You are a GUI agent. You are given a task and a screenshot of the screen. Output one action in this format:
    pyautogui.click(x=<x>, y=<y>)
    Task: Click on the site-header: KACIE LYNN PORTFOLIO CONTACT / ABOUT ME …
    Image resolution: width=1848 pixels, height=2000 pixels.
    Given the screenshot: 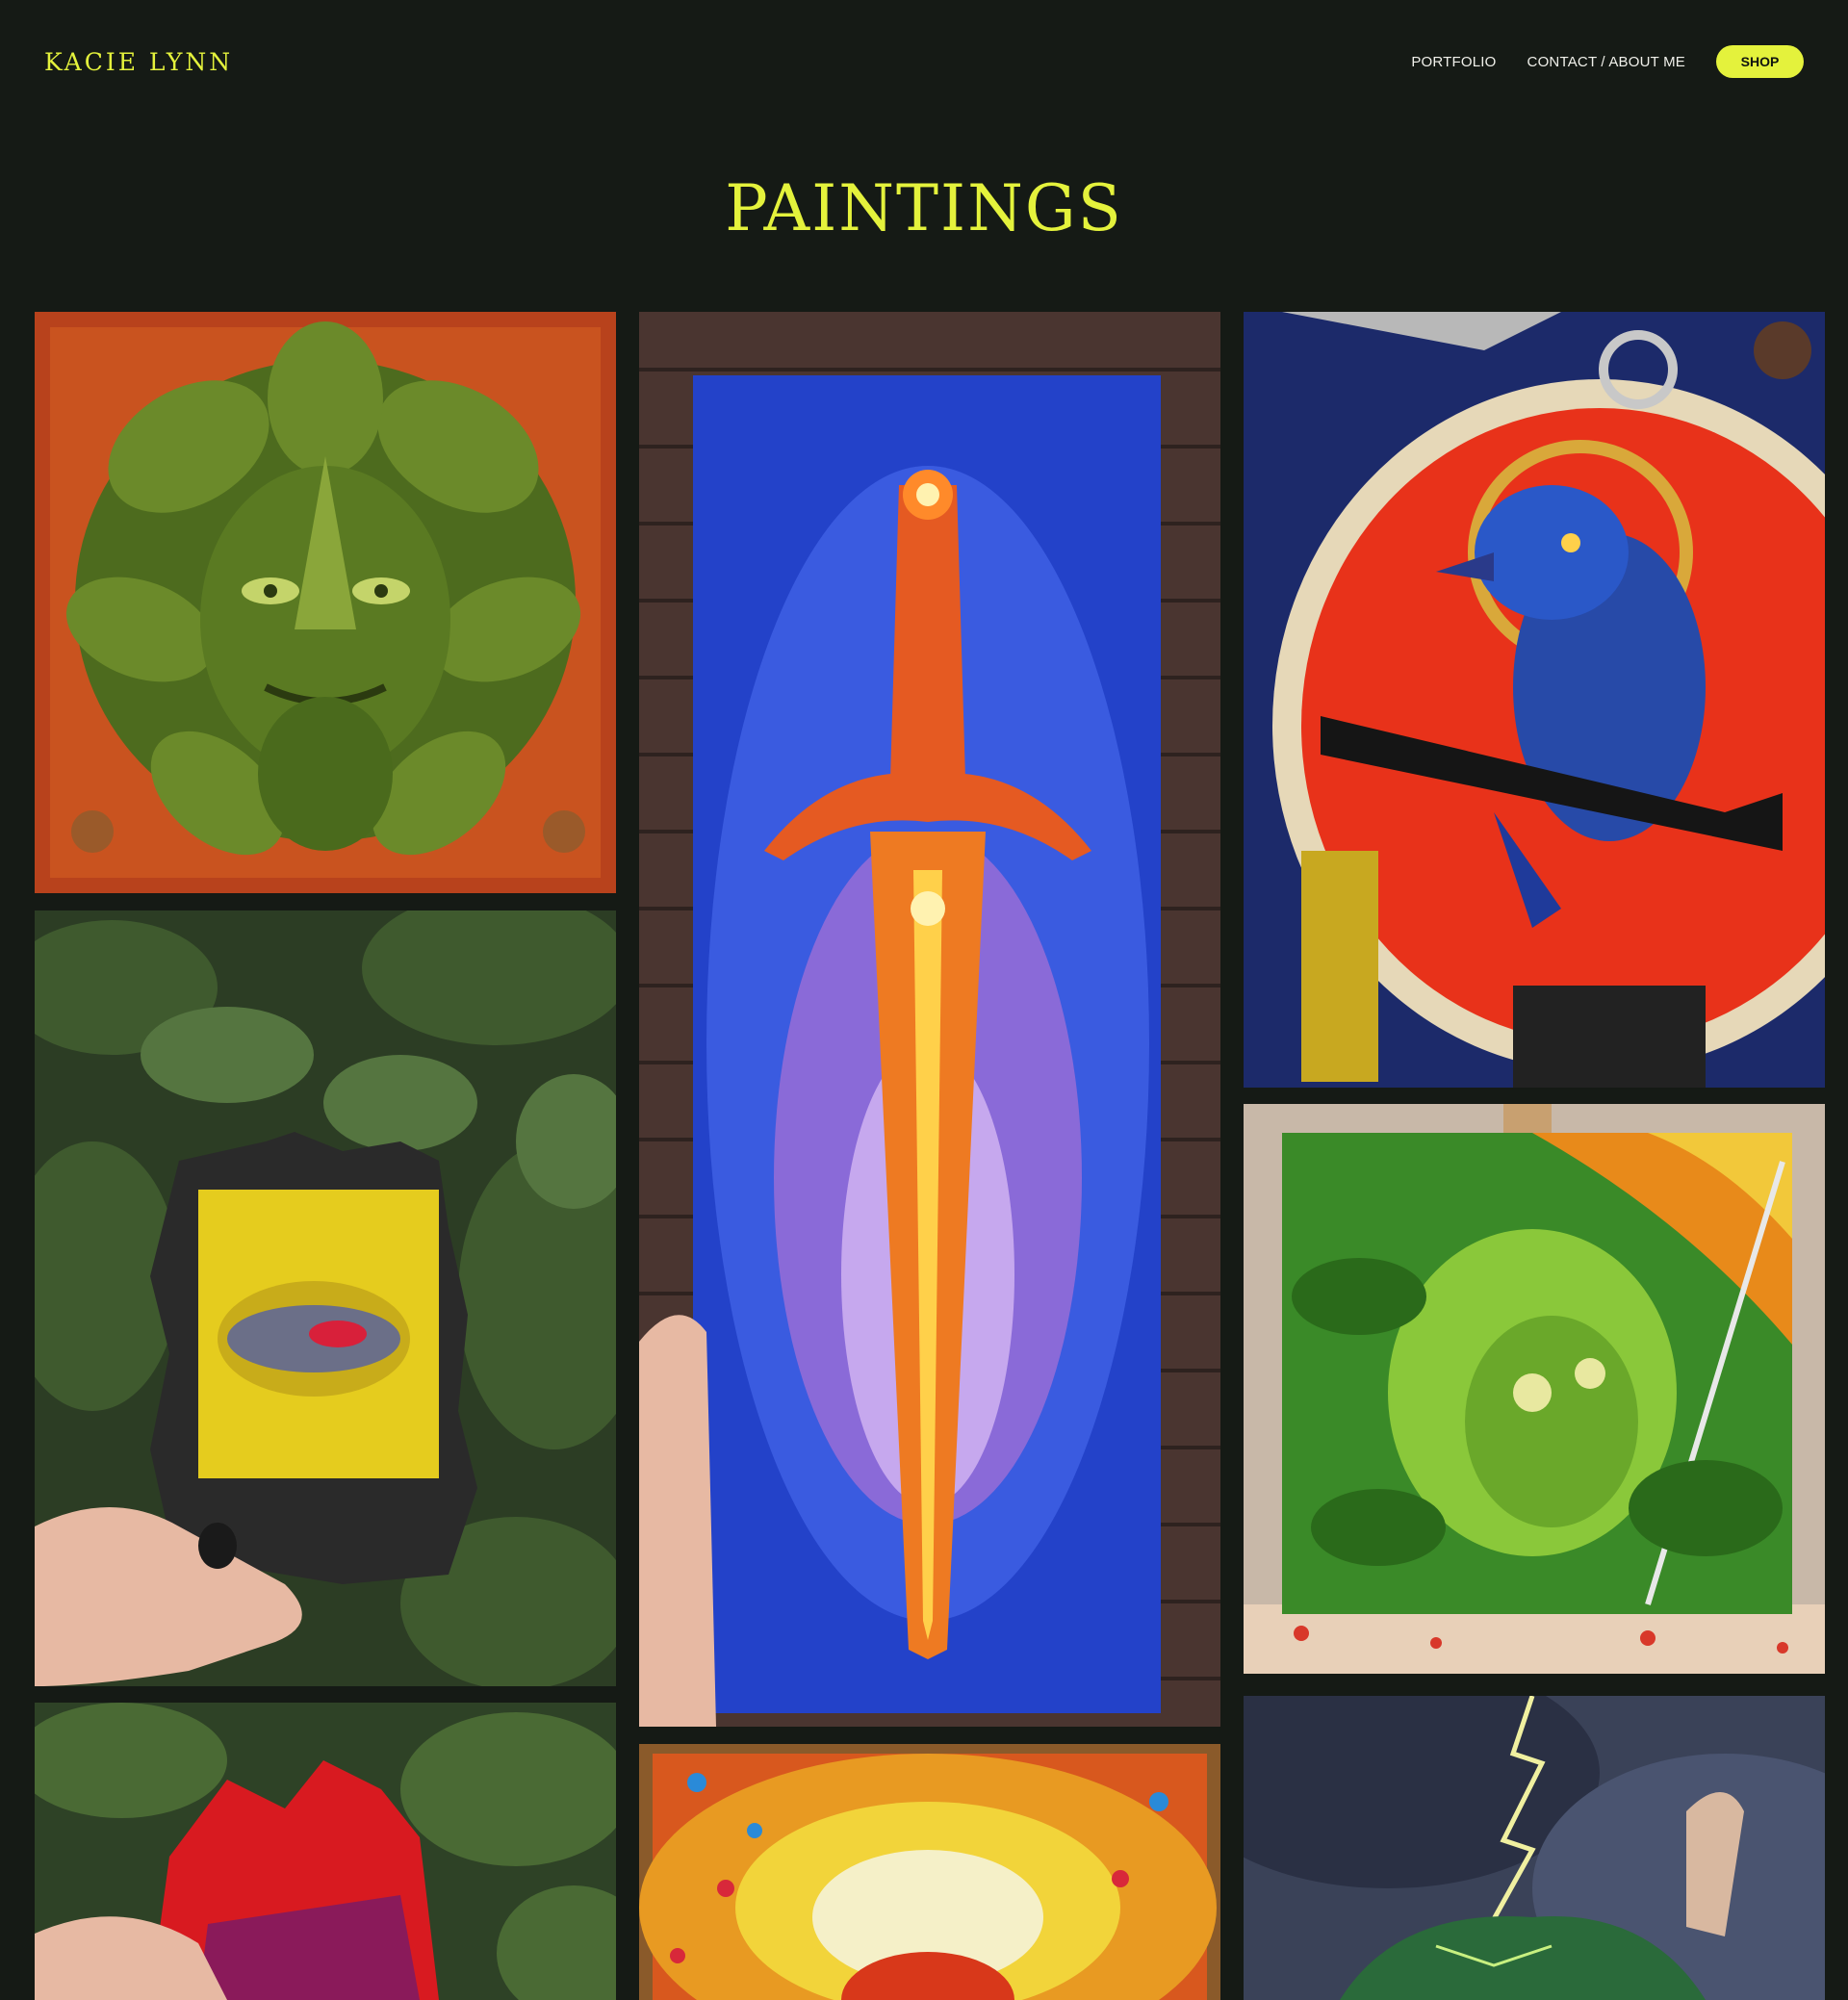 What is the action you would take?
    pyautogui.click(x=924, y=62)
    